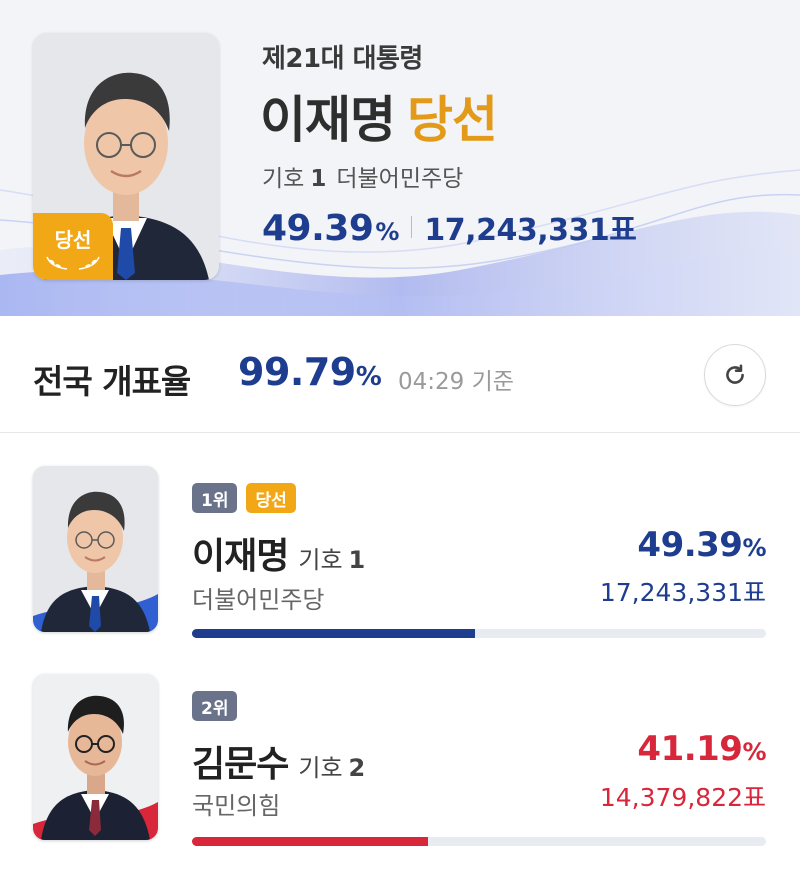 Image resolution: width=800 pixels, height=871 pixels. I want to click on winner-result: 당선, so click(452, 120).